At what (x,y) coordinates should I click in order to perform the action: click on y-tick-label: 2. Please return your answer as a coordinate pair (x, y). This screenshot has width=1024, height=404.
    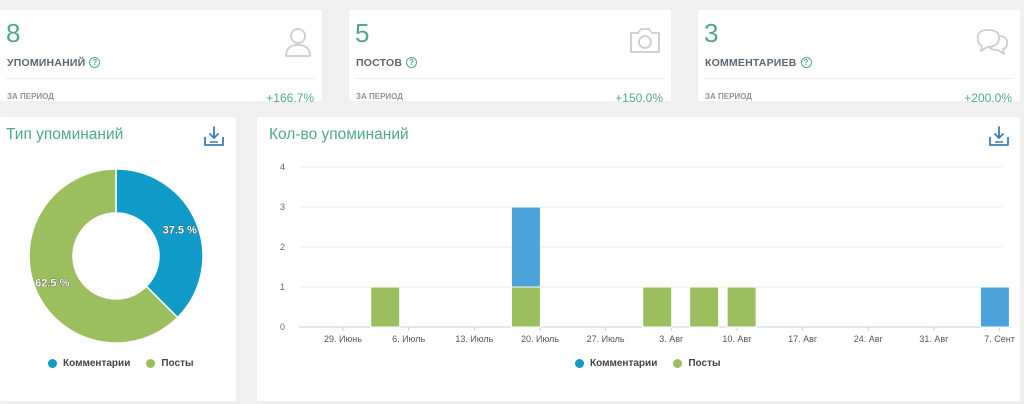
    Looking at the image, I should click on (282, 247).